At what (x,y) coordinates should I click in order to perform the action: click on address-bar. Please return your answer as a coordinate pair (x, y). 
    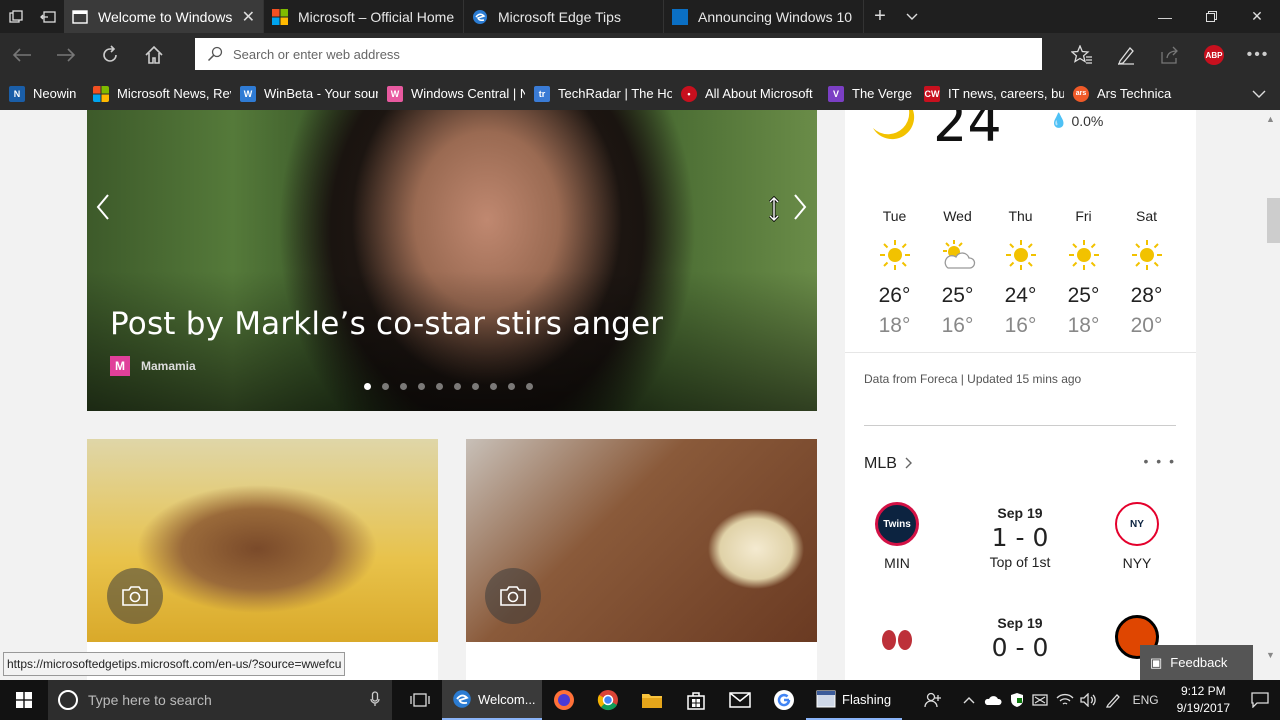
    Looking at the image, I should click on (618, 54).